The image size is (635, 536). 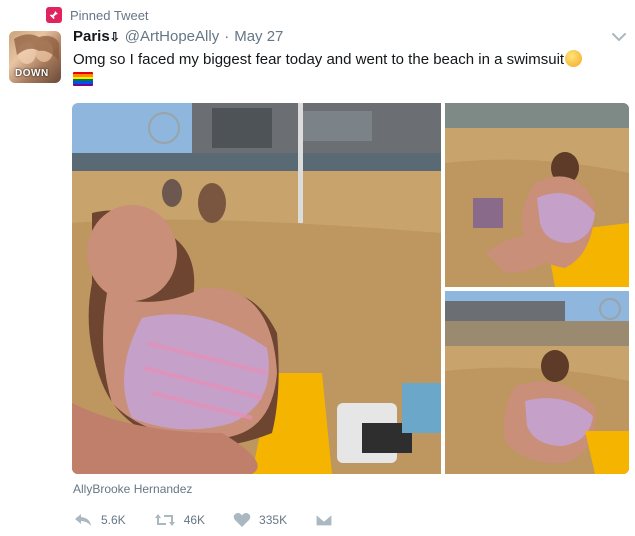 What do you see at coordinates (217, 520) in the screenshot?
I see `tweet-actions: 5.6K 46K 335K` at bounding box center [217, 520].